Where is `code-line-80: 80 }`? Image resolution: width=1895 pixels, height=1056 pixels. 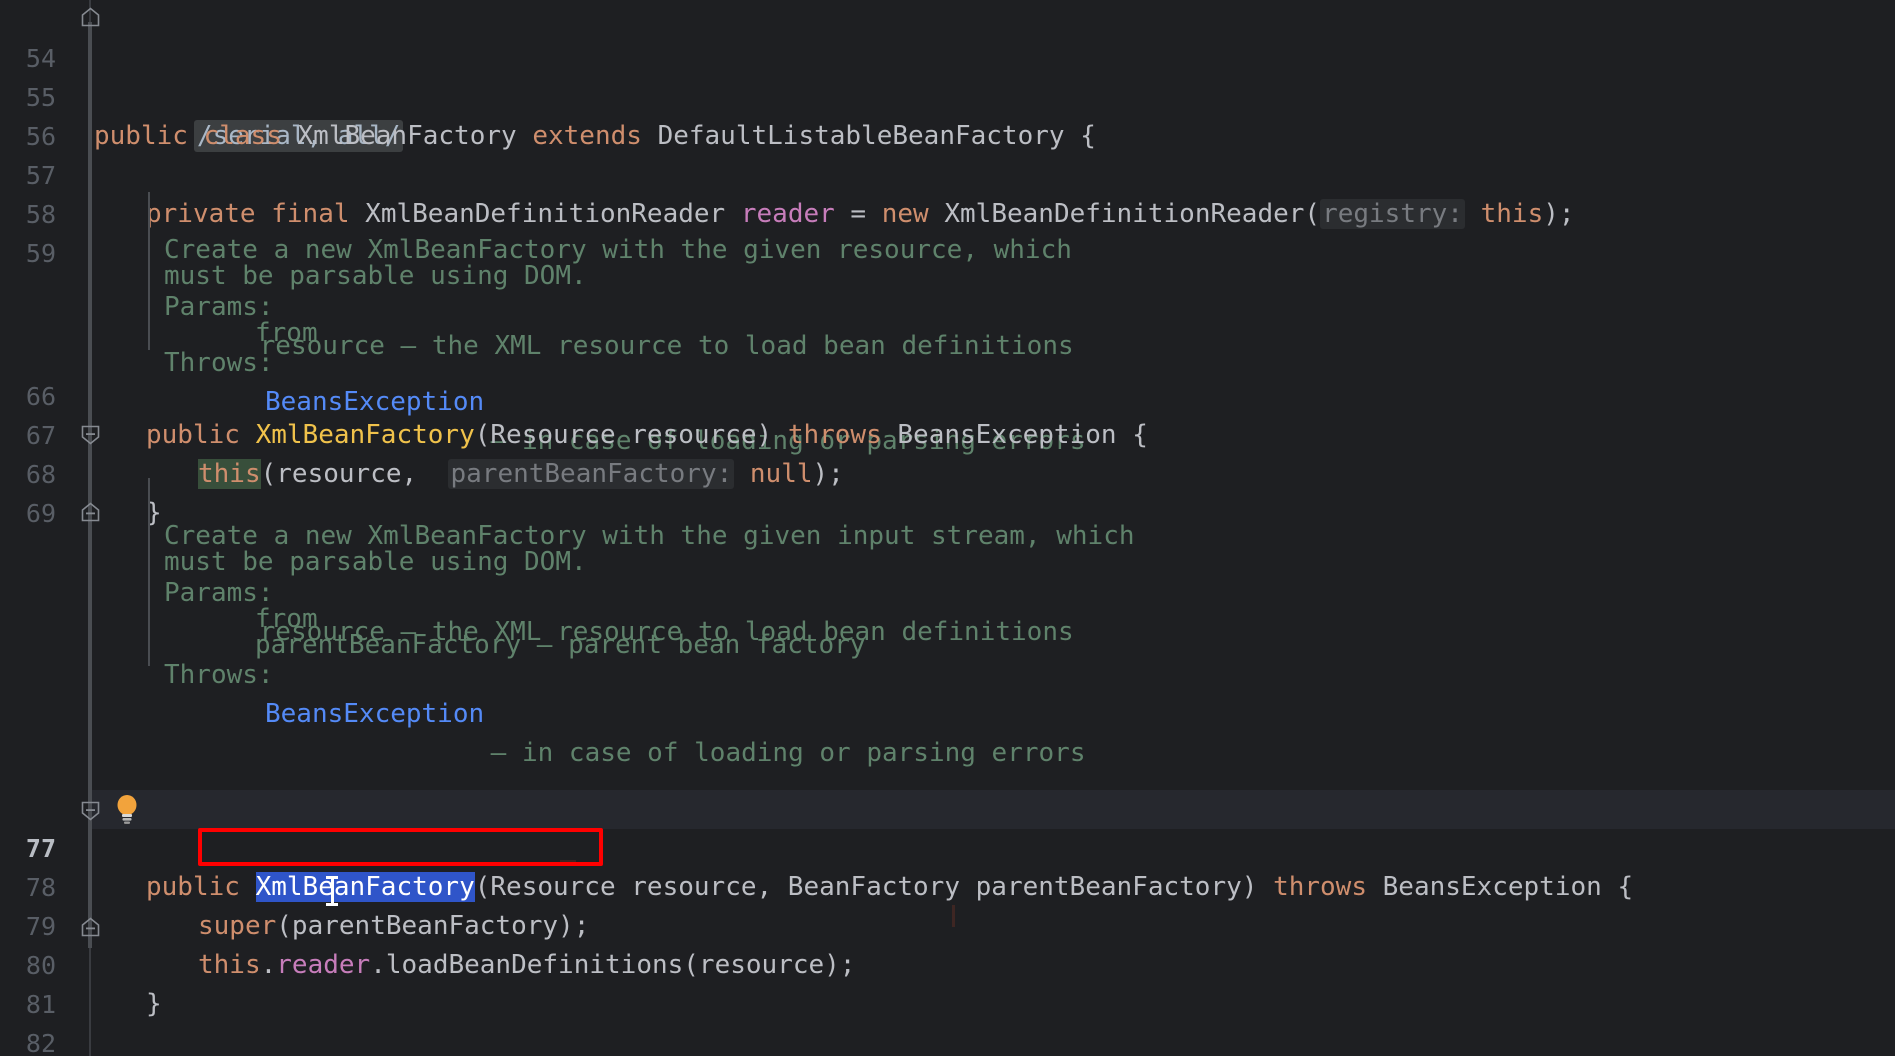 code-line-80: 80 } is located at coordinates (947, 963).